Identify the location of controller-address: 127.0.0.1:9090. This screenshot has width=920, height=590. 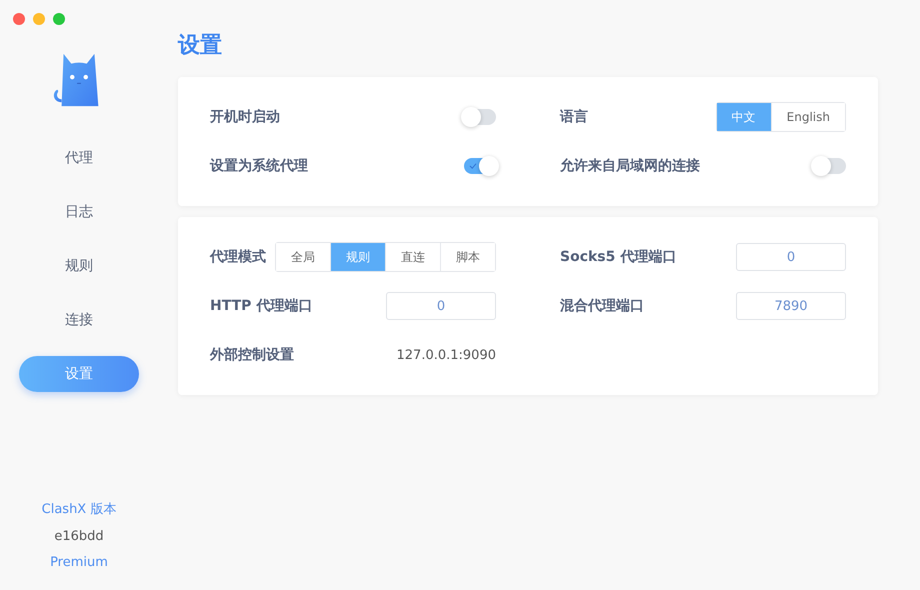
(446, 355).